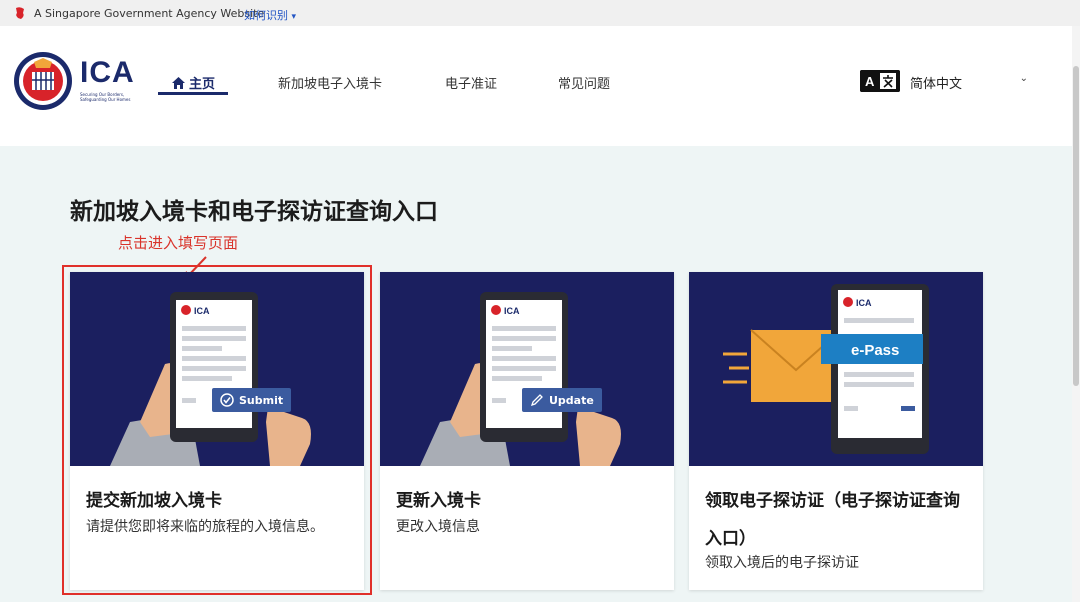 The height and width of the screenshot is (602, 1080). What do you see at coordinates (832, 520) in the screenshot?
I see `card-title: 领取电子探访证（电子探访证查询入口）` at bounding box center [832, 520].